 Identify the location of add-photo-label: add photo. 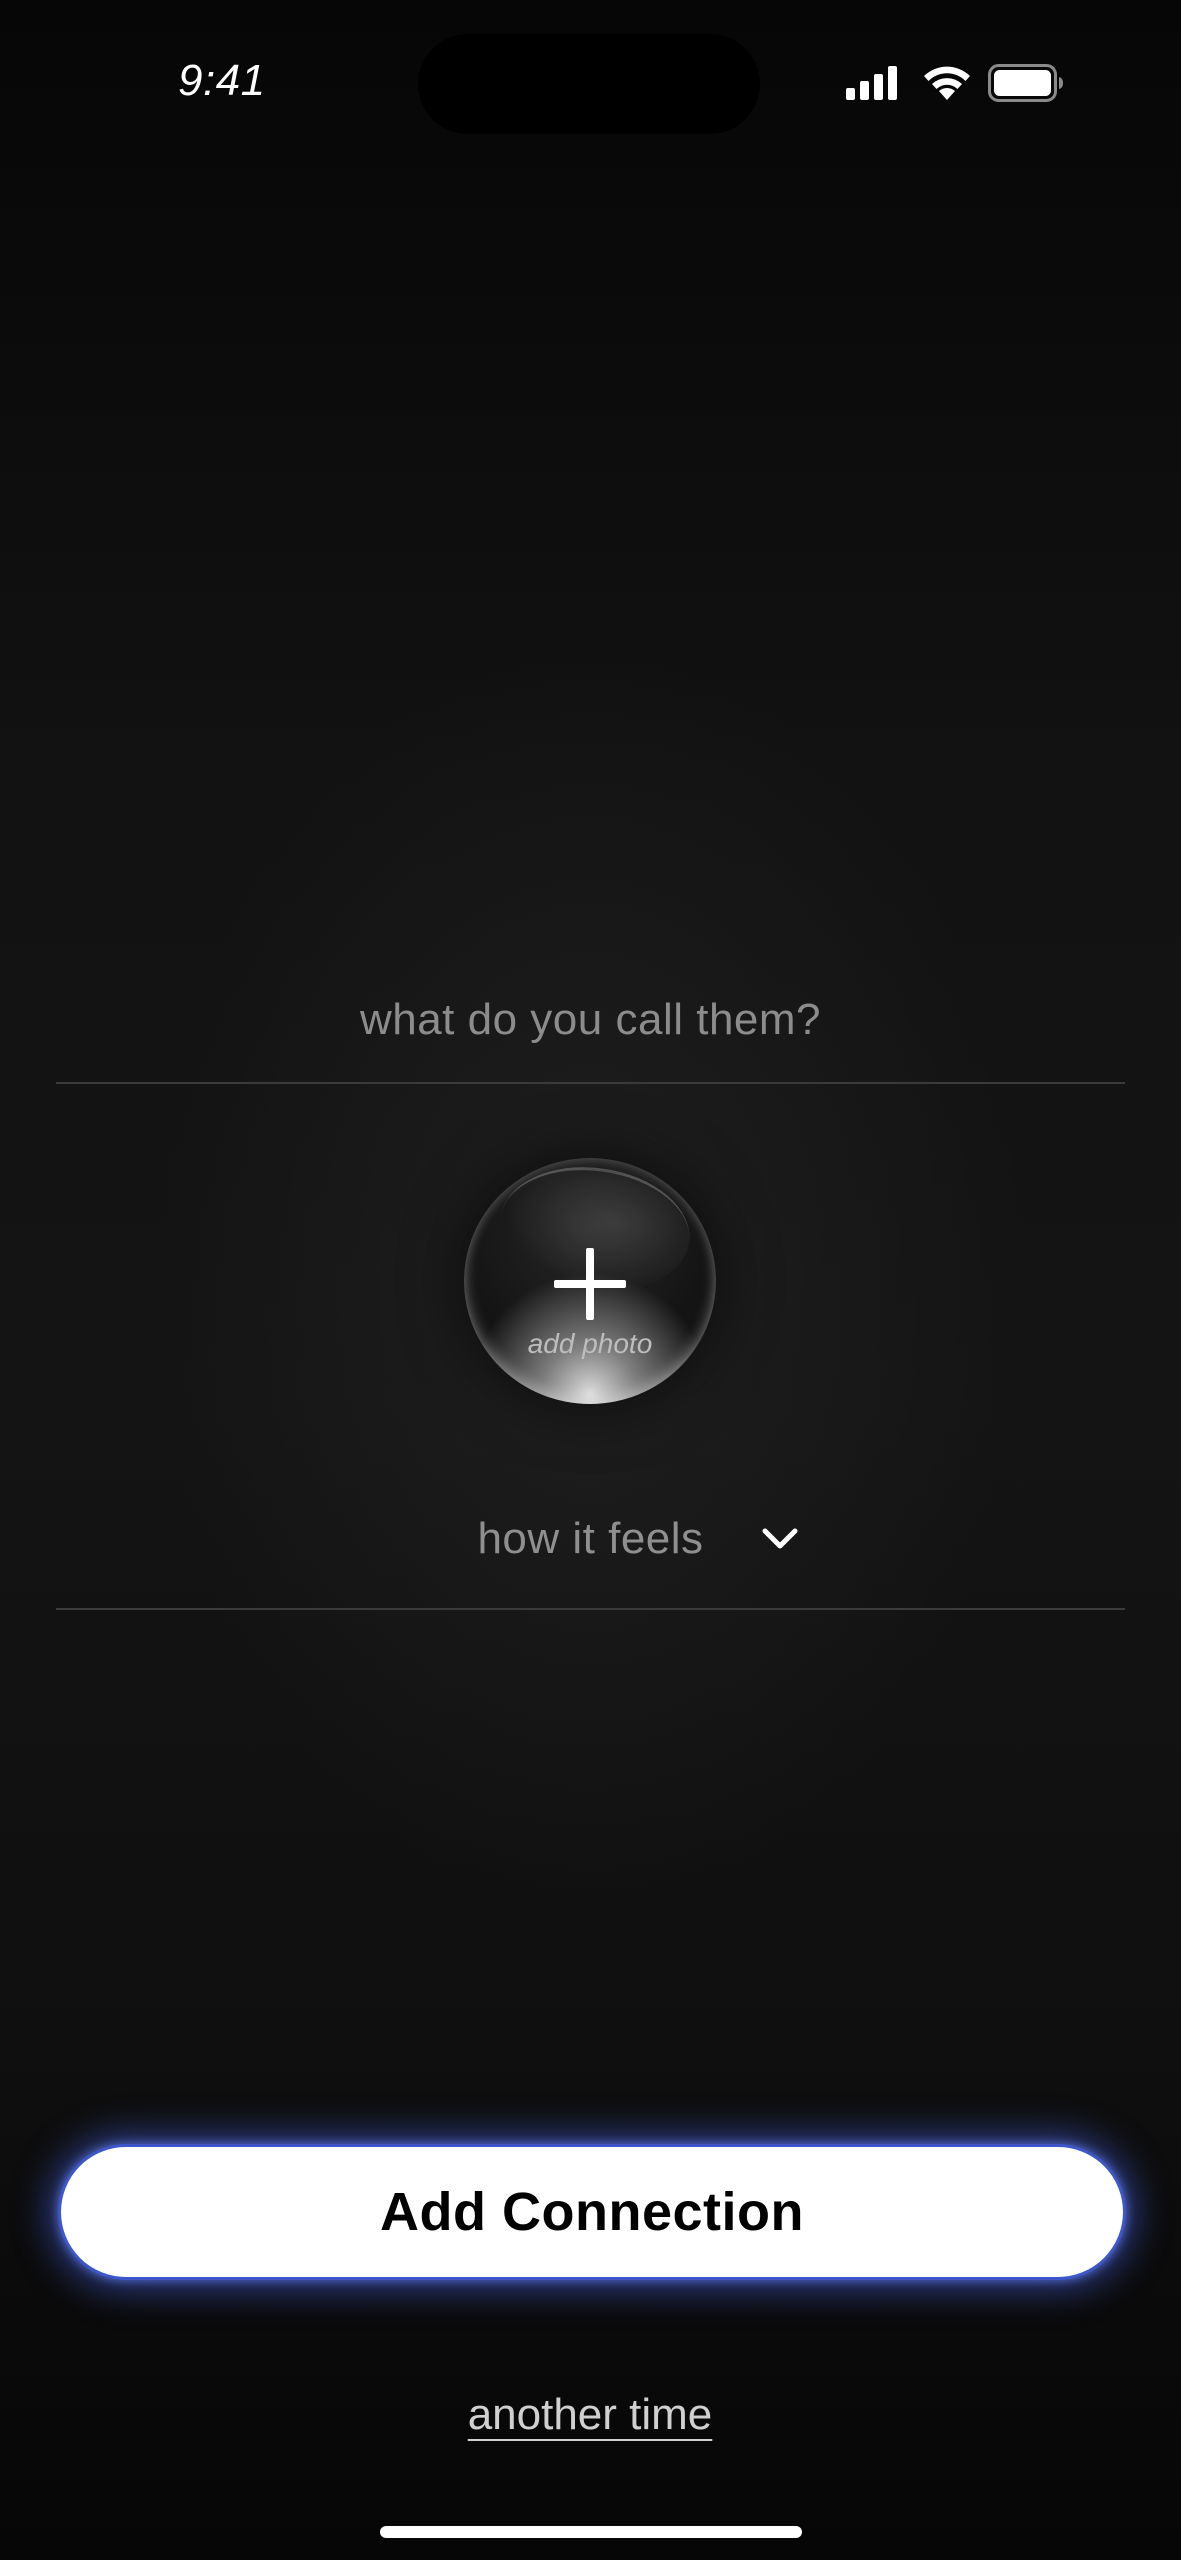
(590, 1343).